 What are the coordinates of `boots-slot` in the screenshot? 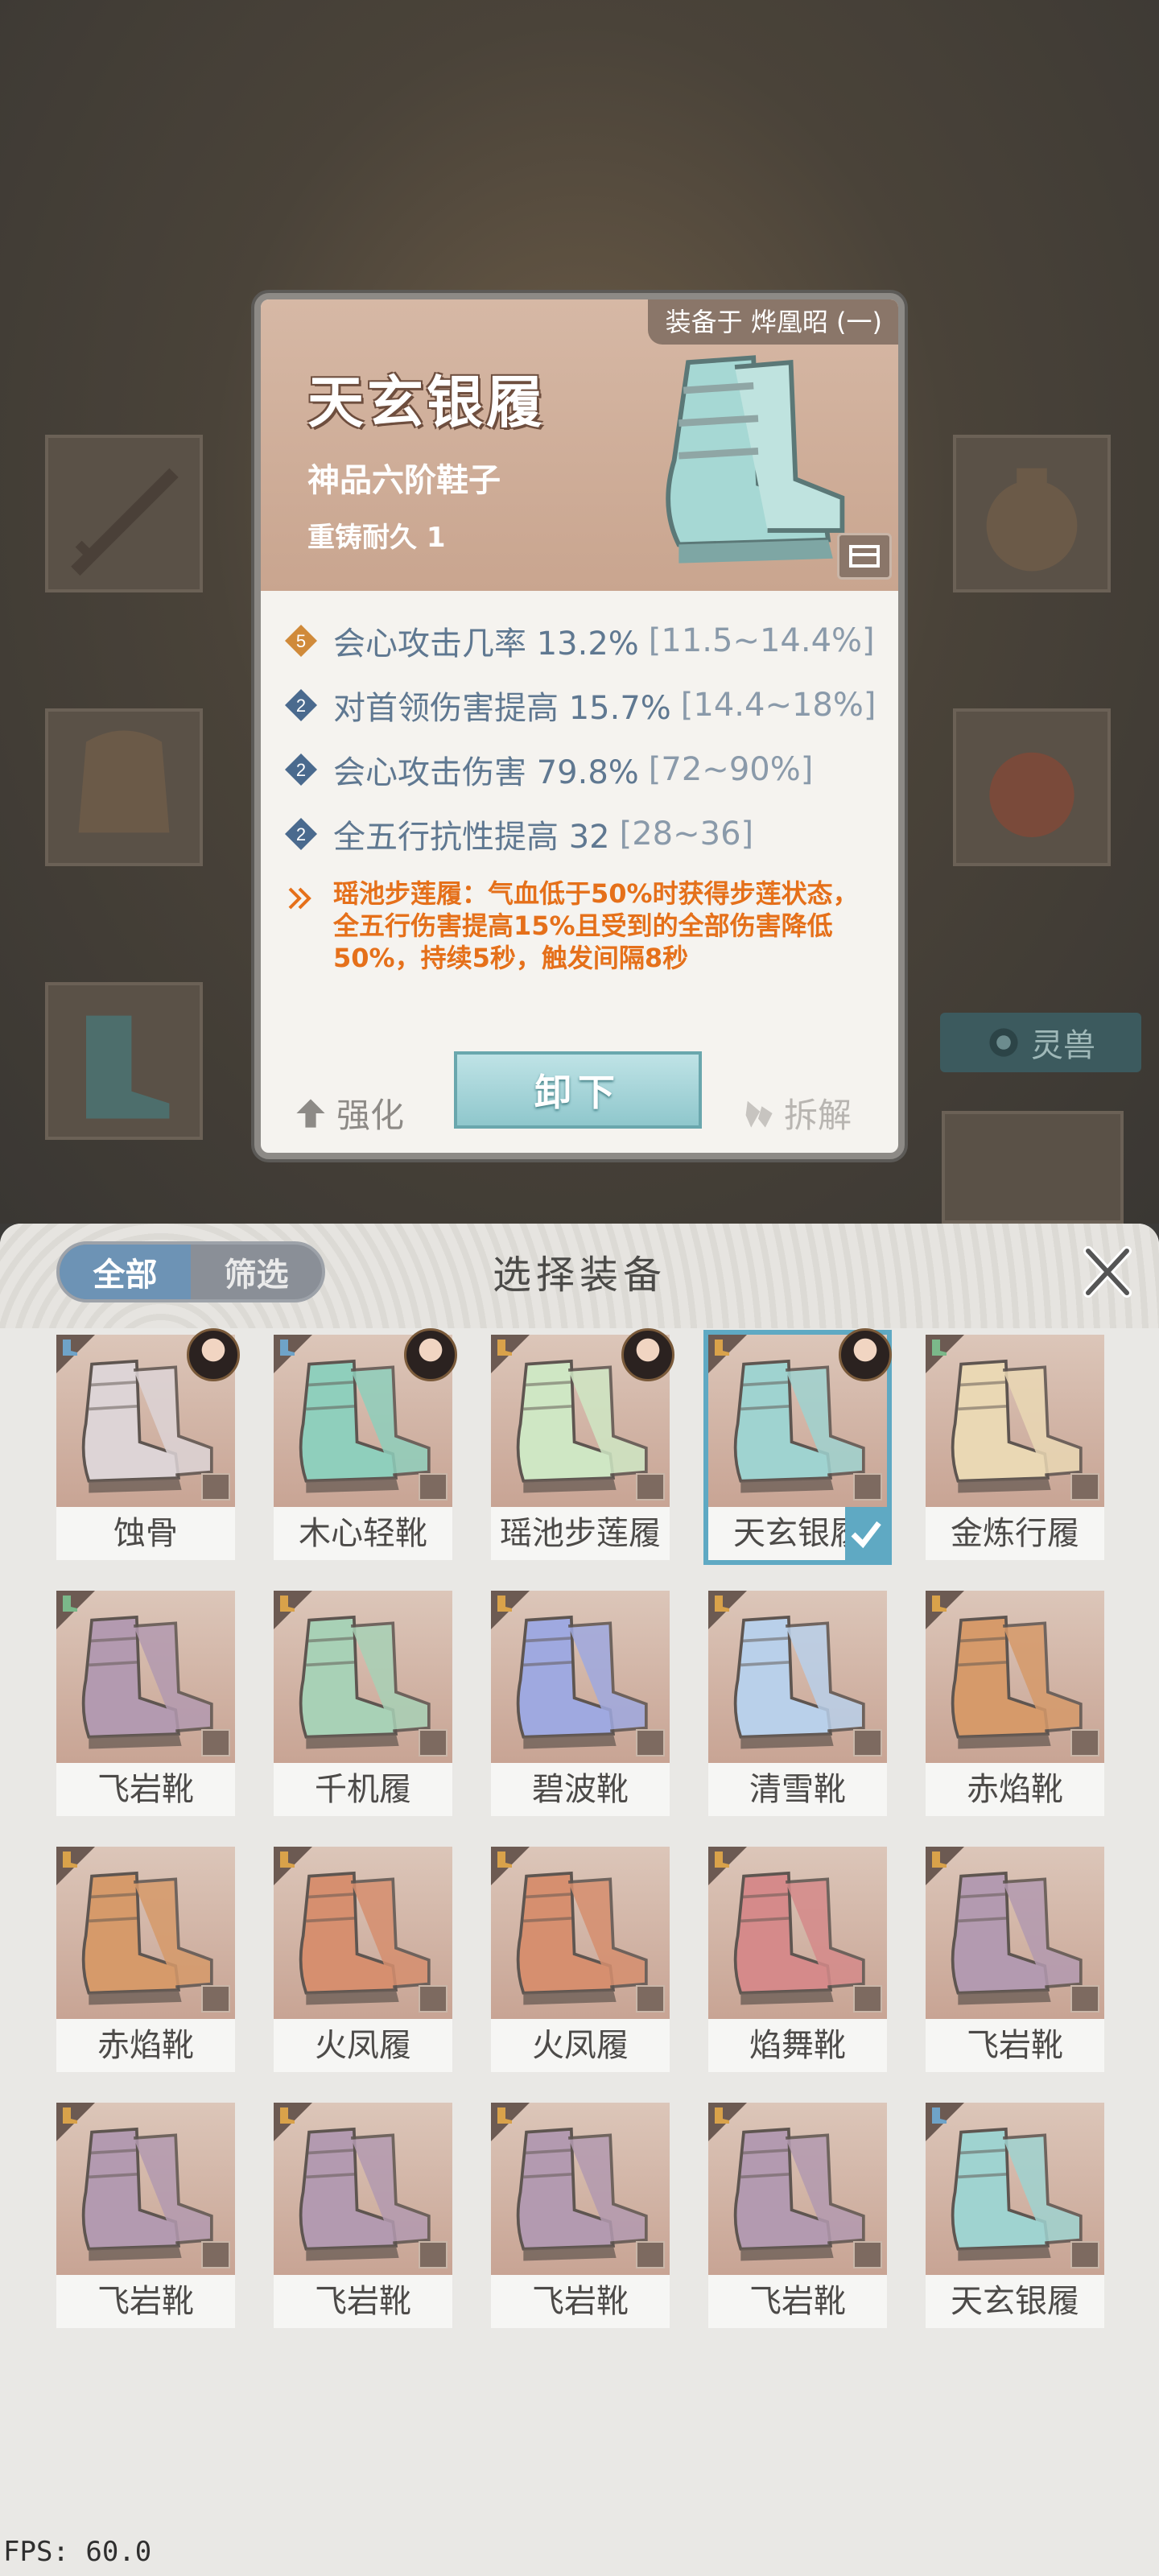 It's located at (124, 1061).